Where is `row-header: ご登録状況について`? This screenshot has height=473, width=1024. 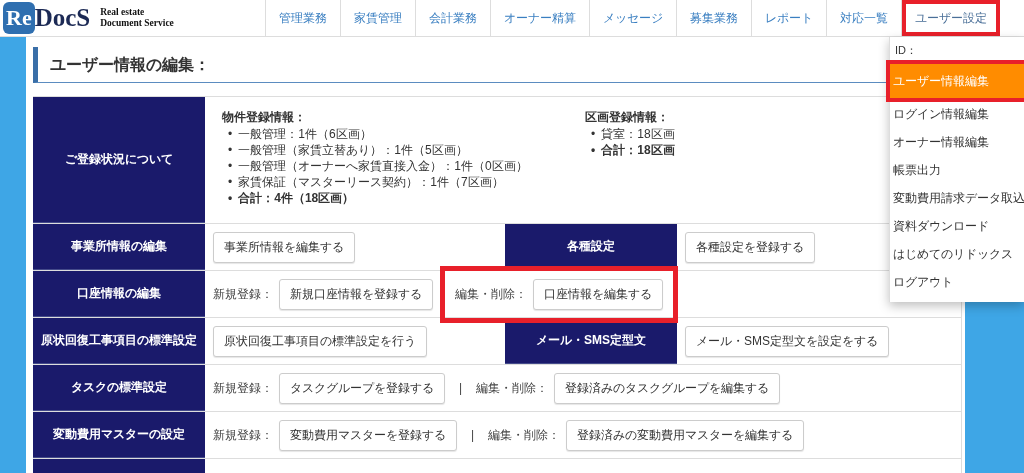
row-header: ご登録状況について is located at coordinates (119, 160).